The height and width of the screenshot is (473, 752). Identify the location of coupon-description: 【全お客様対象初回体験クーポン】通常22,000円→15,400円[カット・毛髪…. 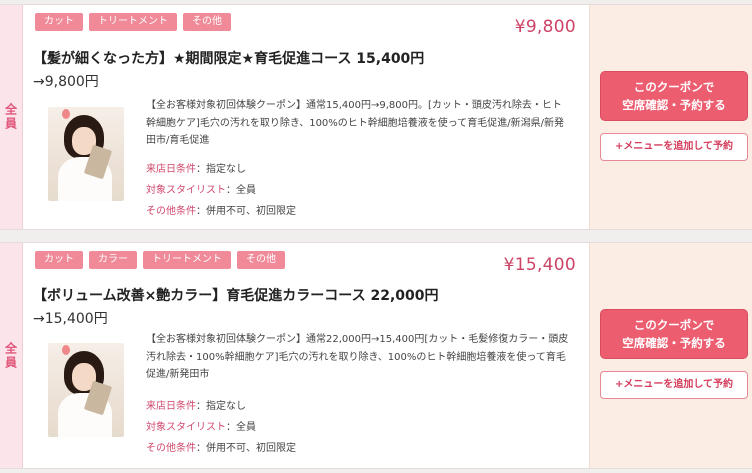
(357, 357).